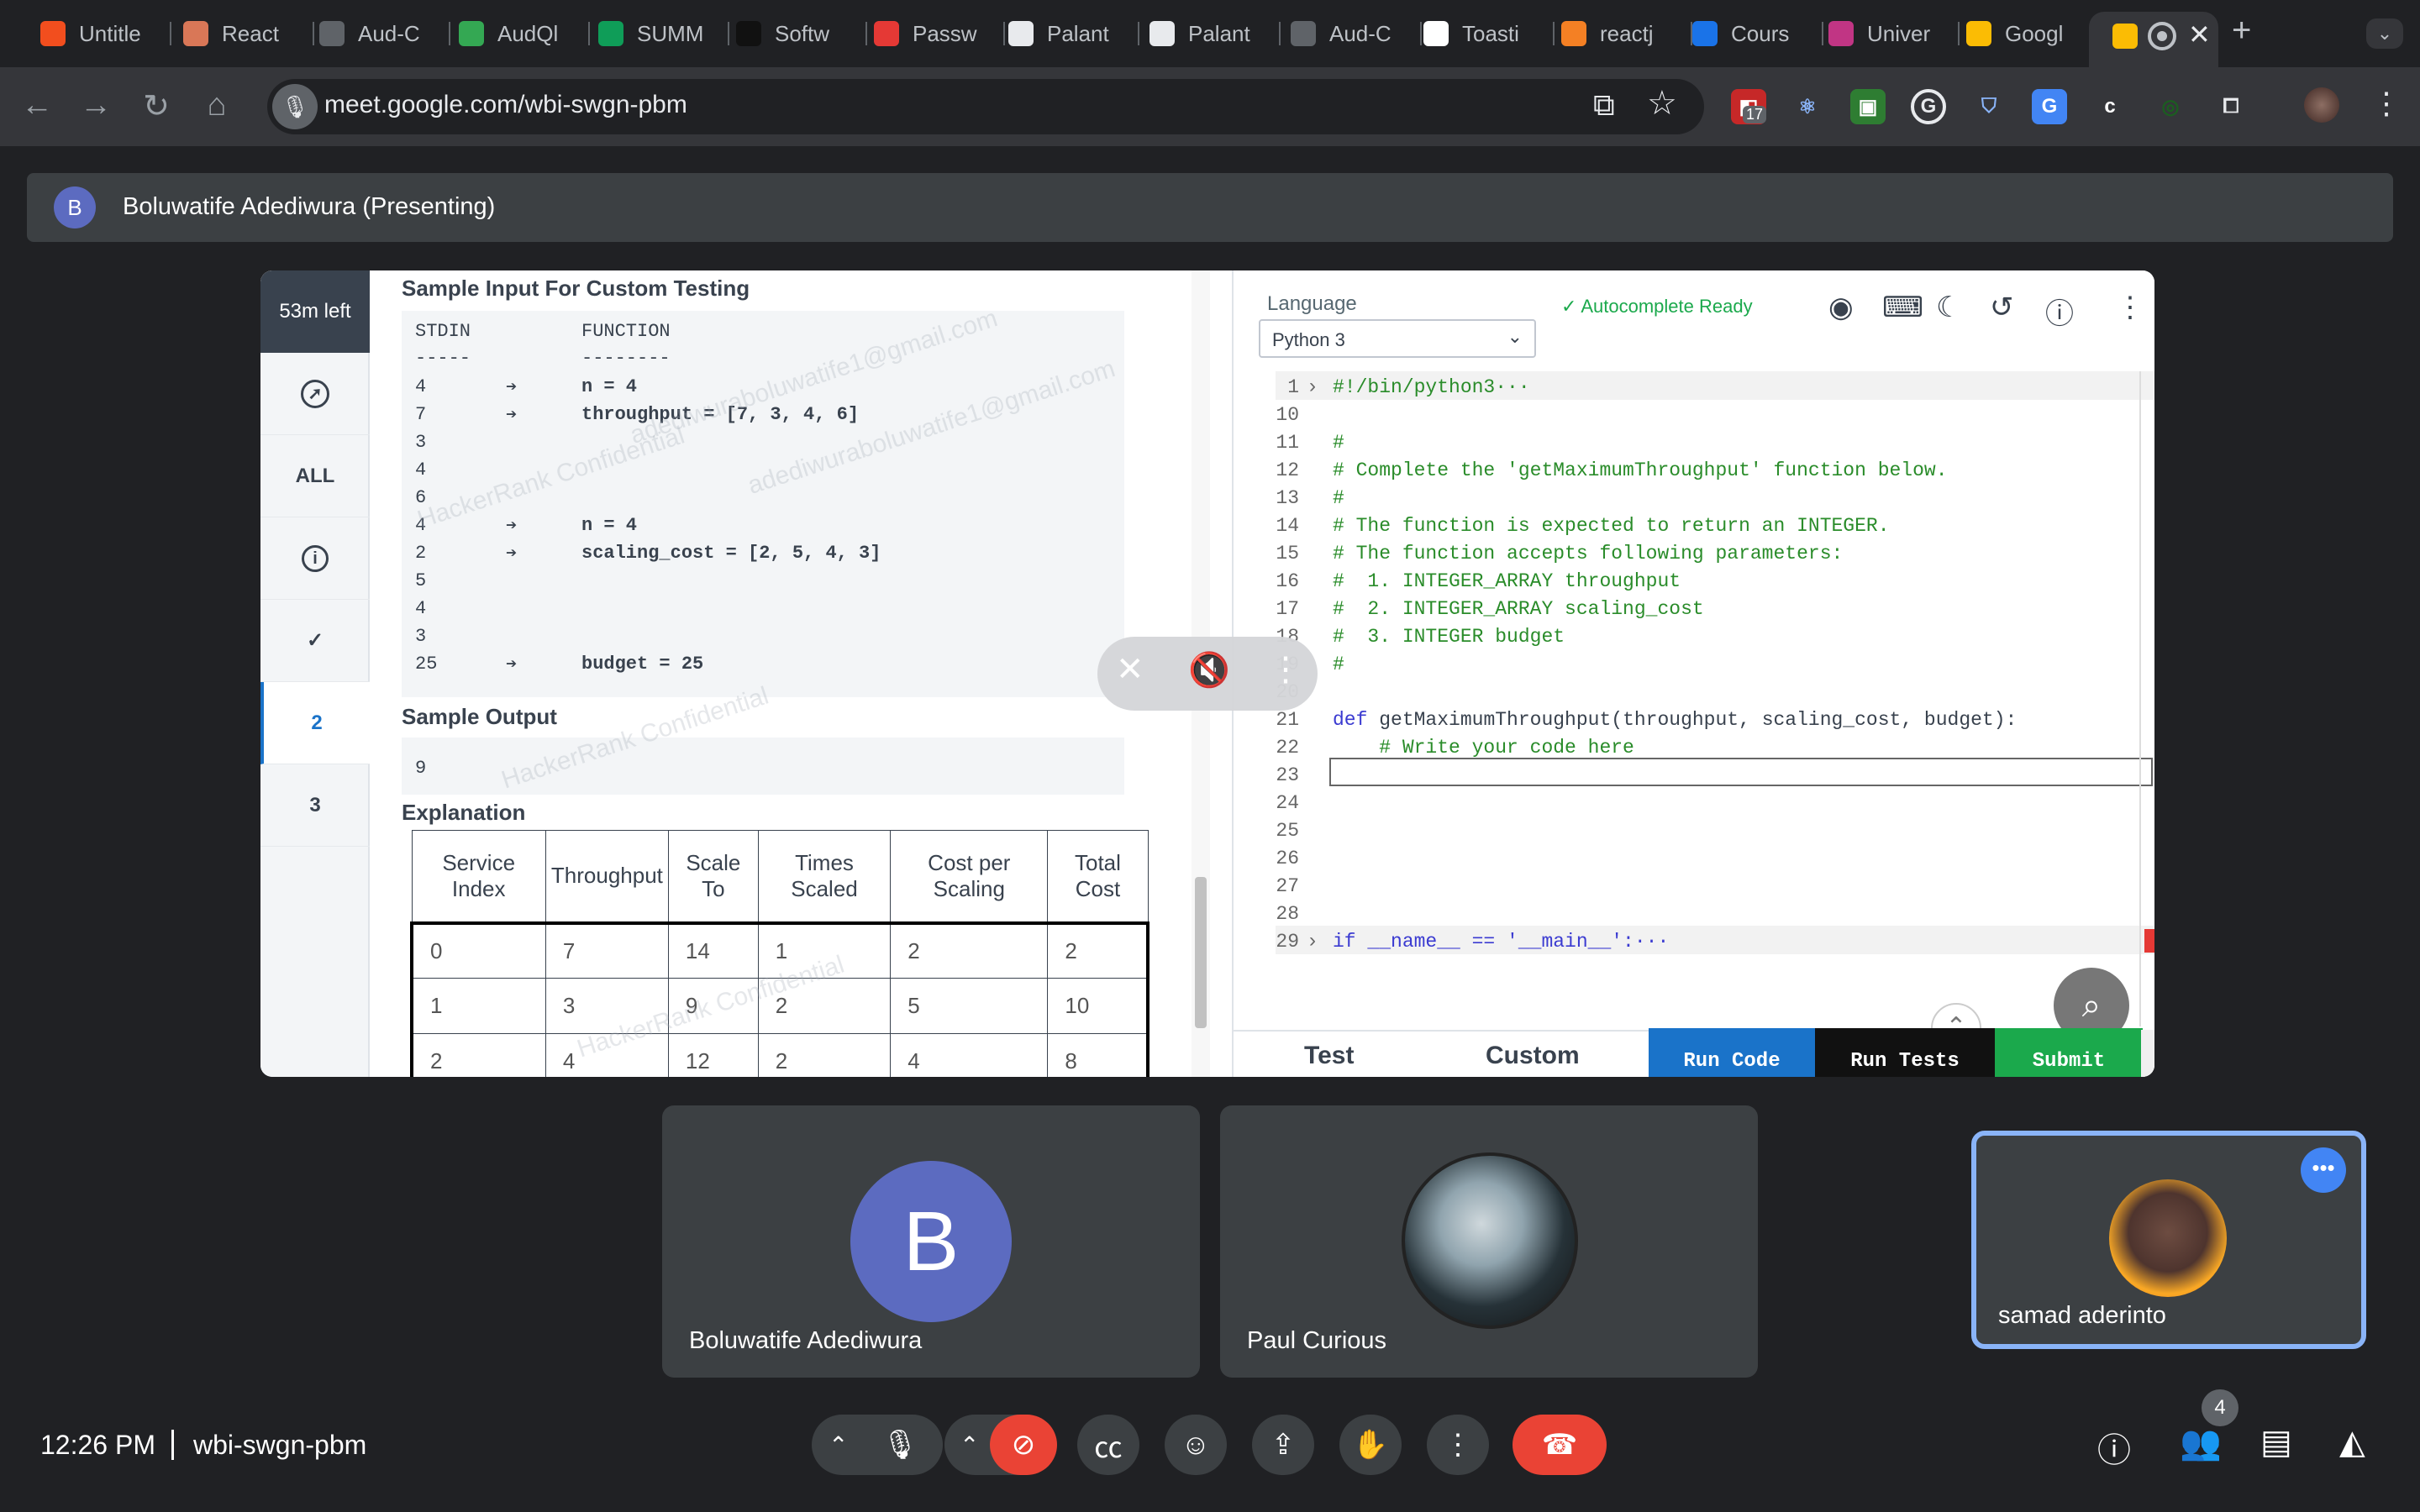 This screenshot has height=1512, width=2420. What do you see at coordinates (1807, 106) in the screenshot?
I see `react-devtools-icon: ⚛` at bounding box center [1807, 106].